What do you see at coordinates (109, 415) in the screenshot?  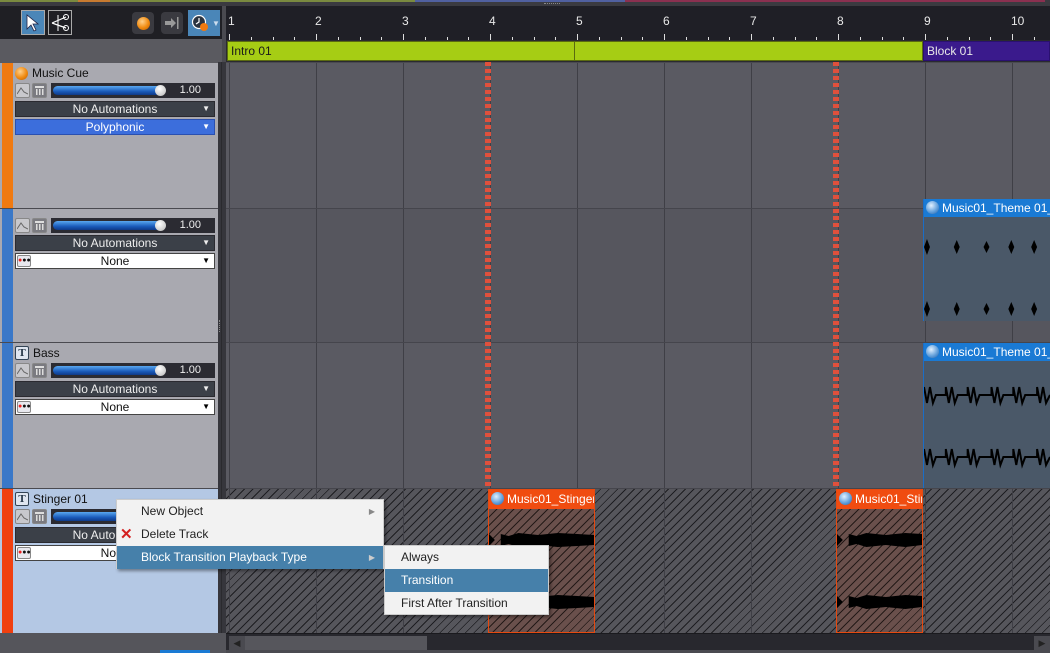 I see `track-header-bass: T Bass 1.00 No Automations ▼ ●●● None ▼` at bounding box center [109, 415].